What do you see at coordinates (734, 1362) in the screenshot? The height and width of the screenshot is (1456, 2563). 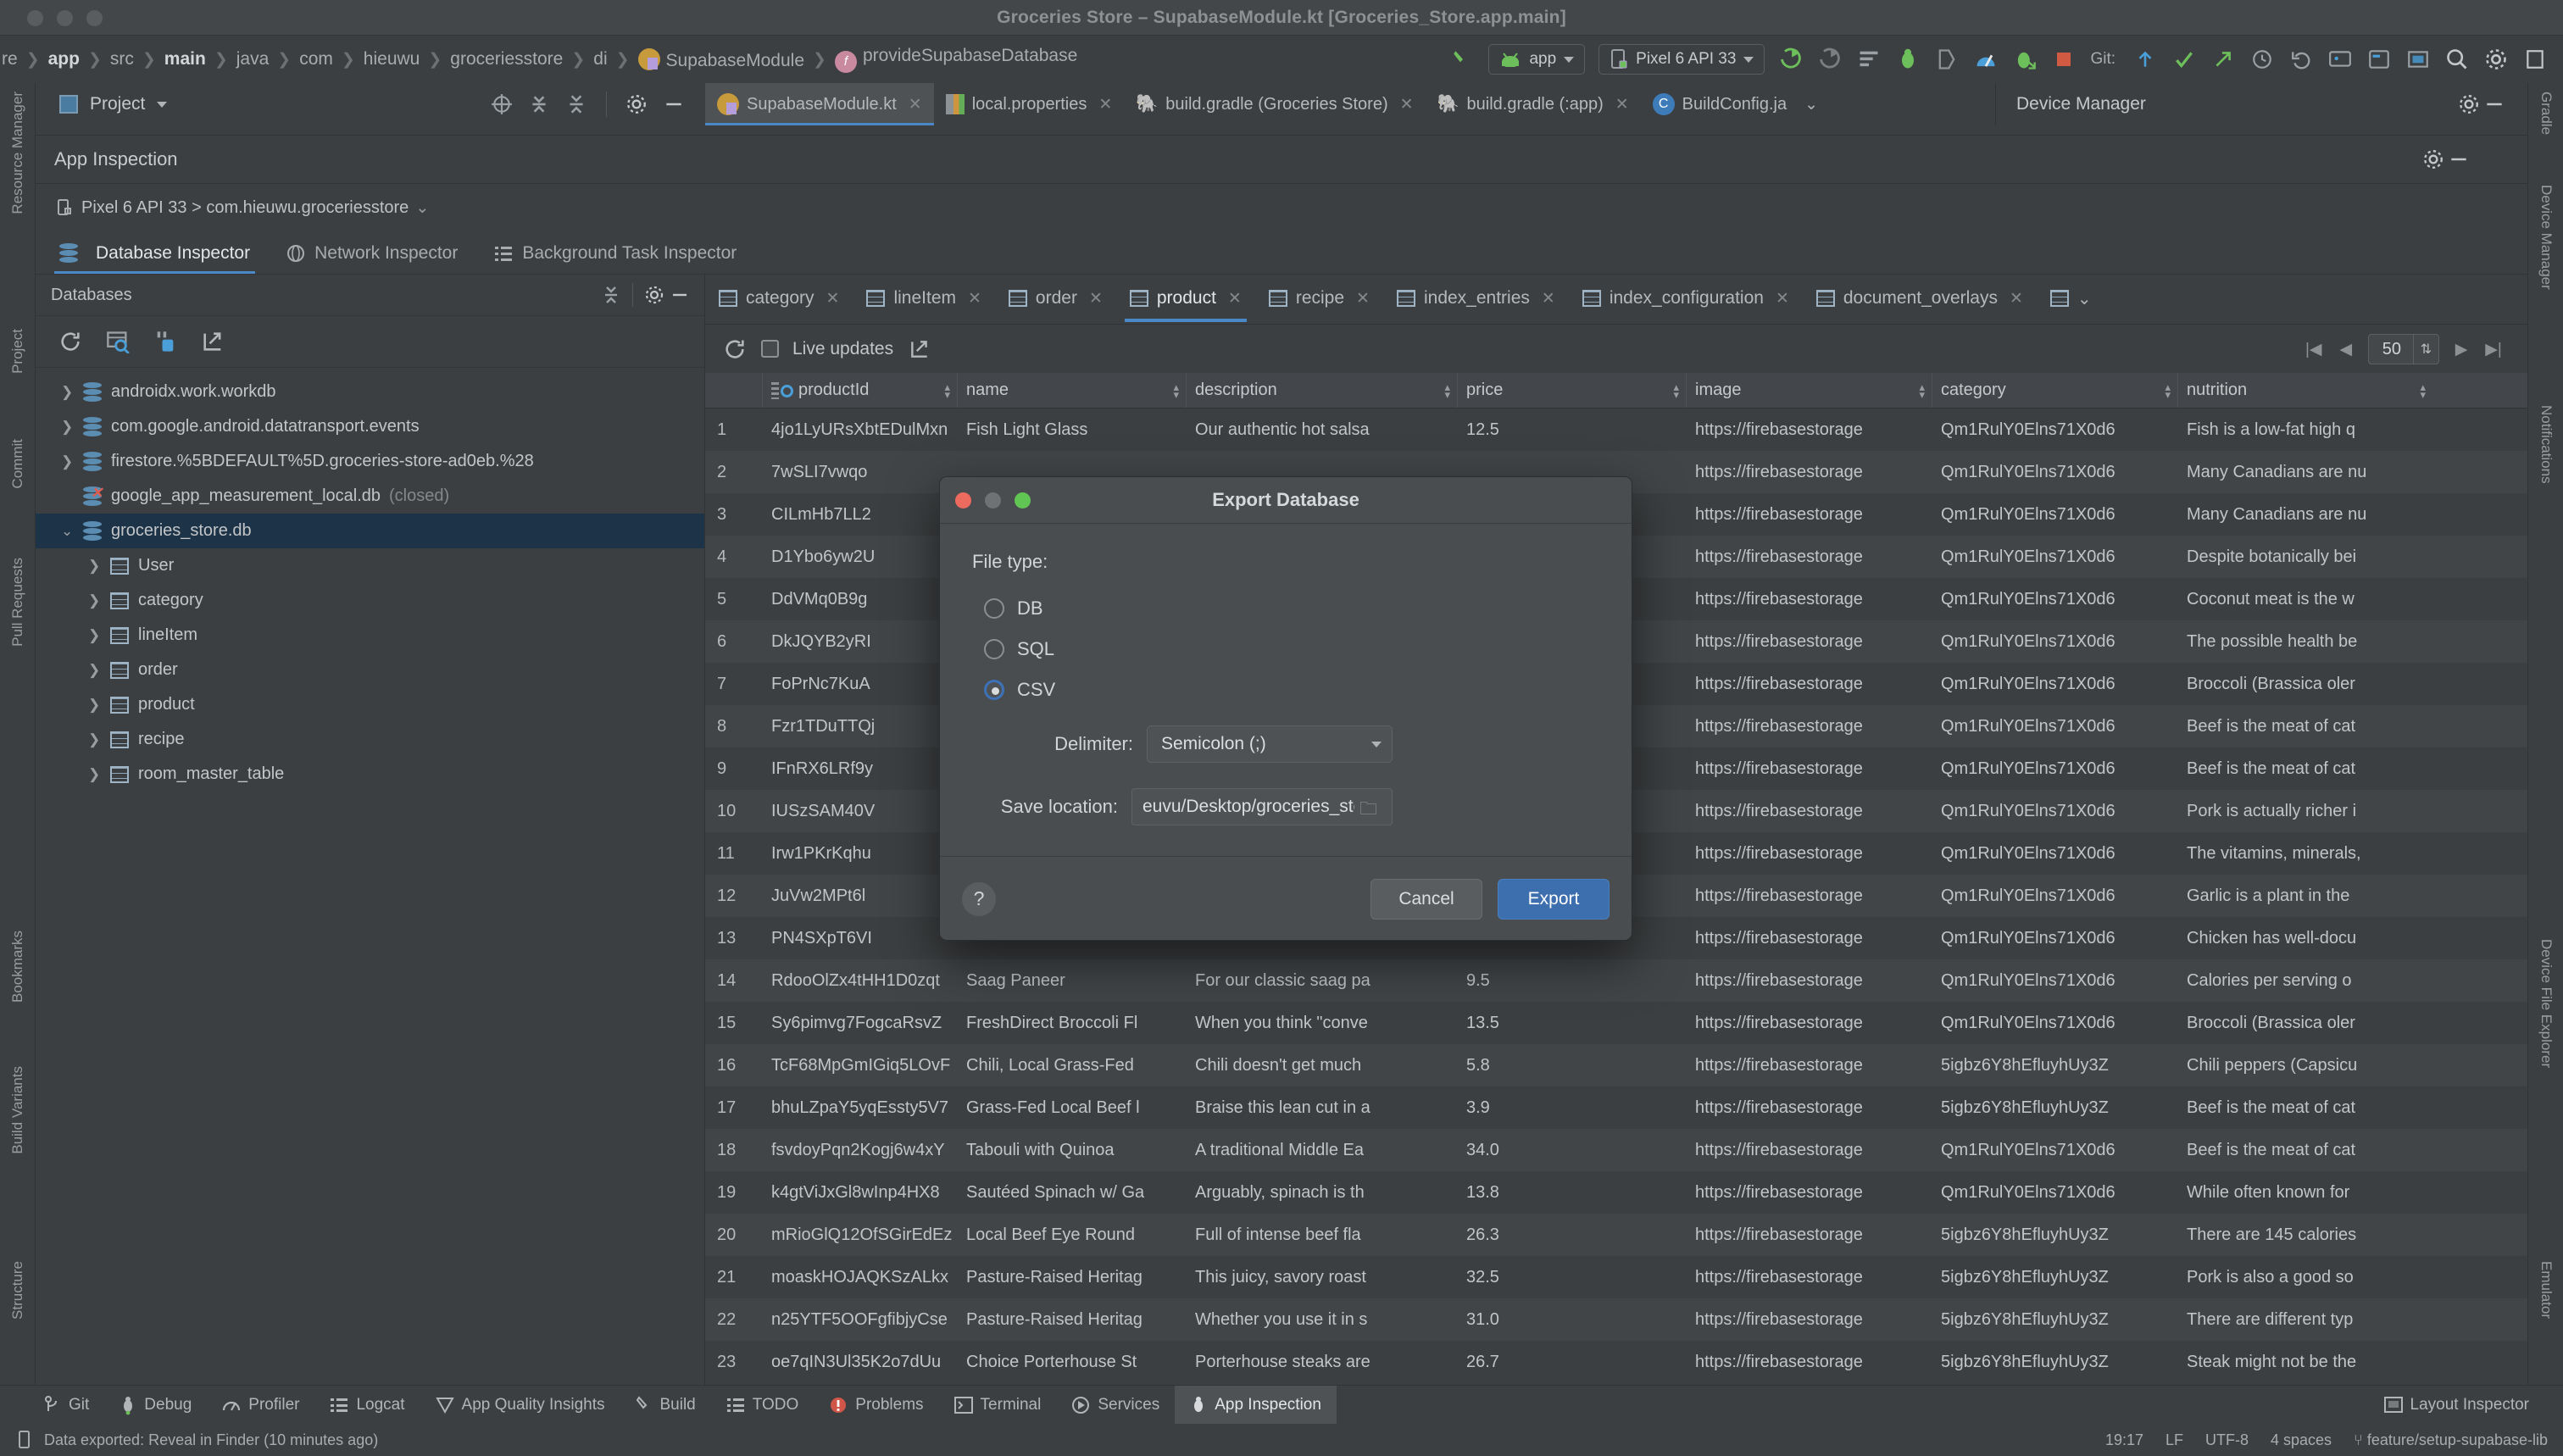 I see `row-number: 23` at bounding box center [734, 1362].